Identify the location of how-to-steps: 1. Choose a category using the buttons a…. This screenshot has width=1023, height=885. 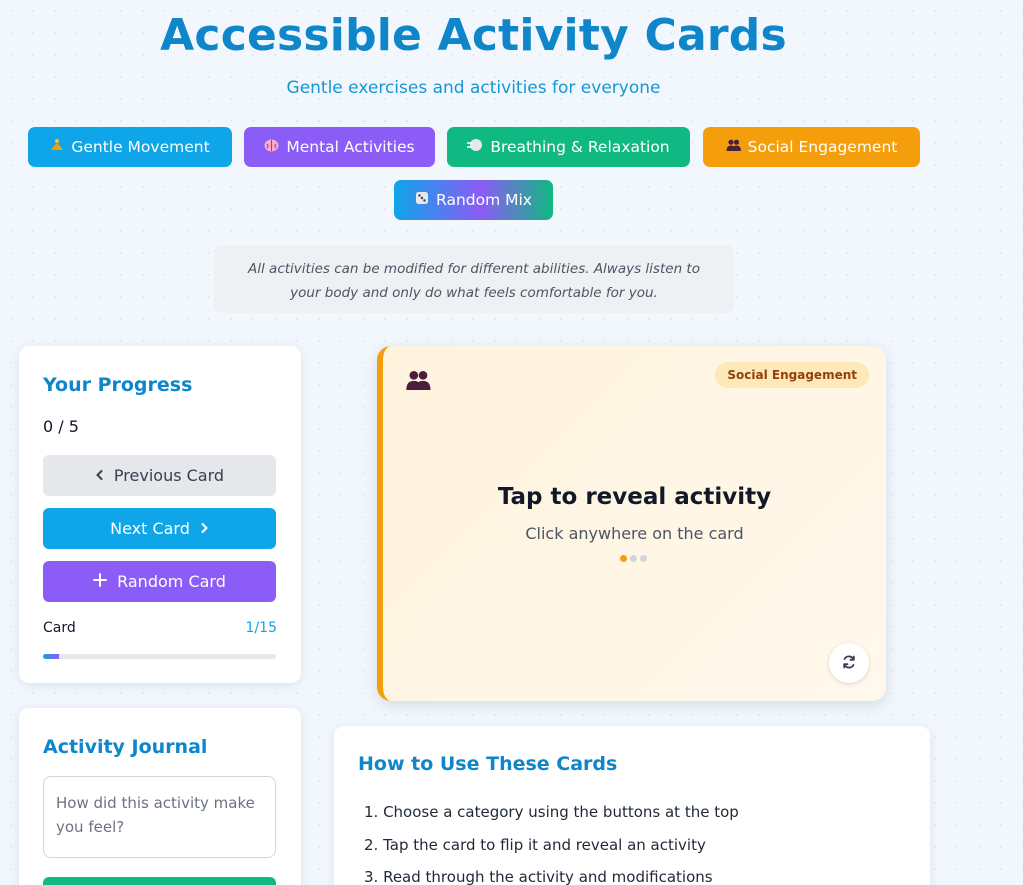
(551, 840).